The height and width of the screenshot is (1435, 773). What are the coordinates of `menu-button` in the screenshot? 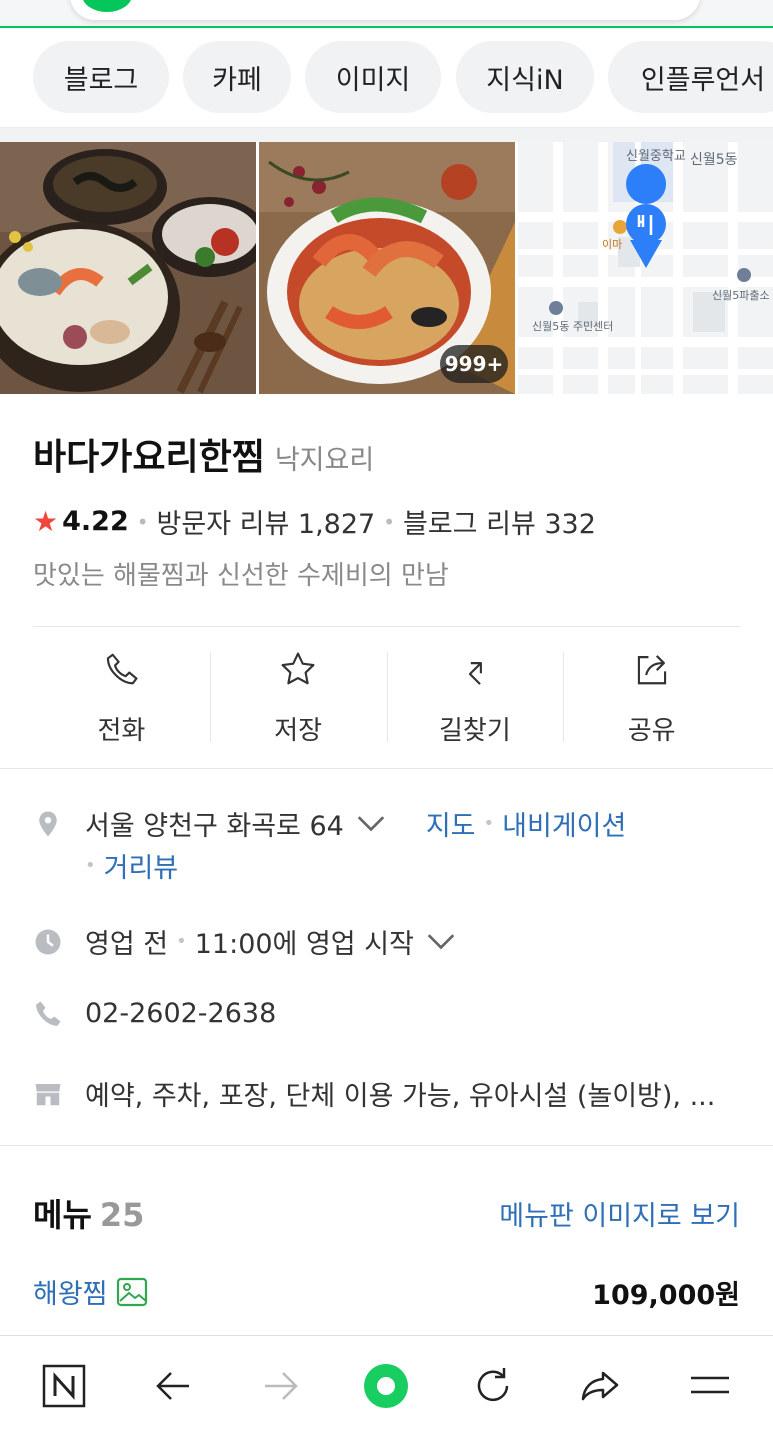 It's located at (710, 1386).